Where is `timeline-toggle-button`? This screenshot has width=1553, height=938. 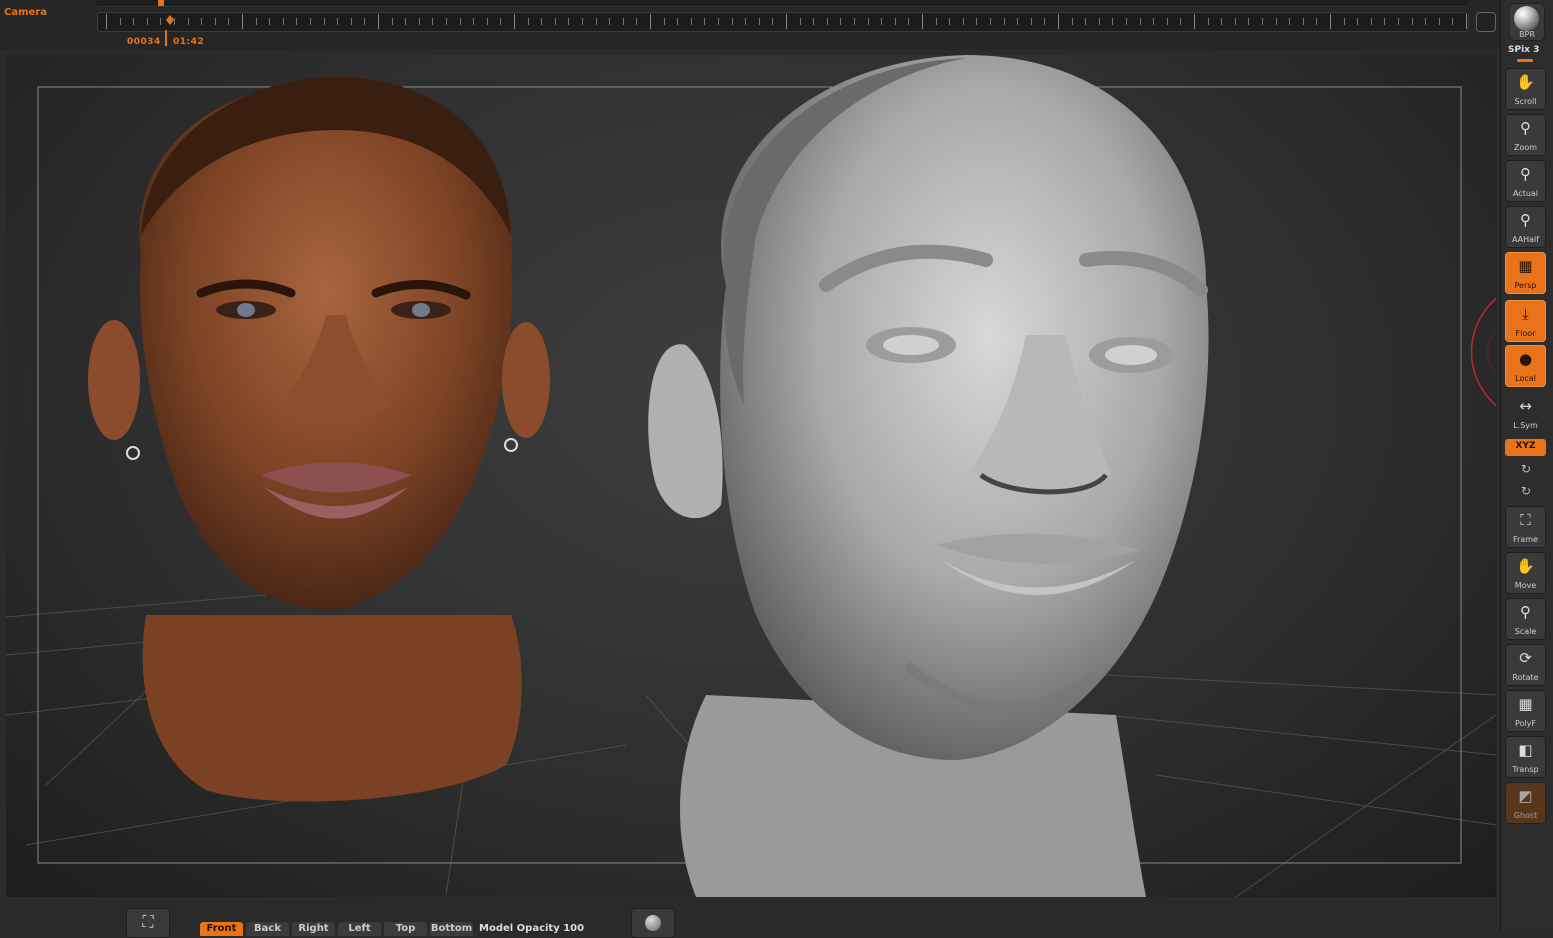 timeline-toggle-button is located at coordinates (1486, 22).